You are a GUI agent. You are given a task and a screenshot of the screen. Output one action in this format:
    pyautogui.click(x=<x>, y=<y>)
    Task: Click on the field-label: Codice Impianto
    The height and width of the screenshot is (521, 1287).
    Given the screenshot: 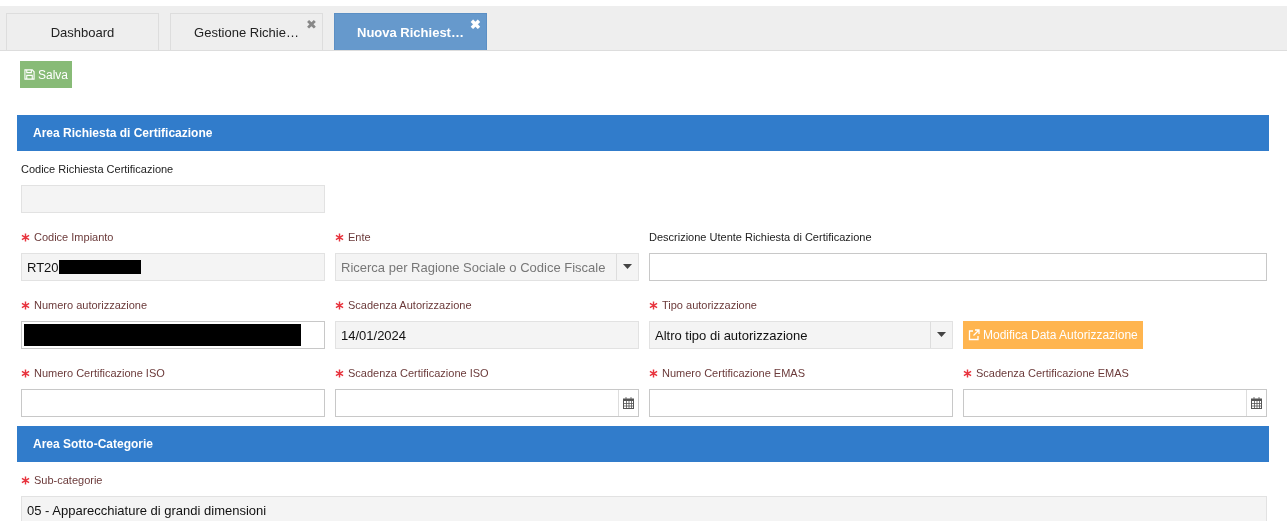 What is the action you would take?
    pyautogui.click(x=74, y=237)
    